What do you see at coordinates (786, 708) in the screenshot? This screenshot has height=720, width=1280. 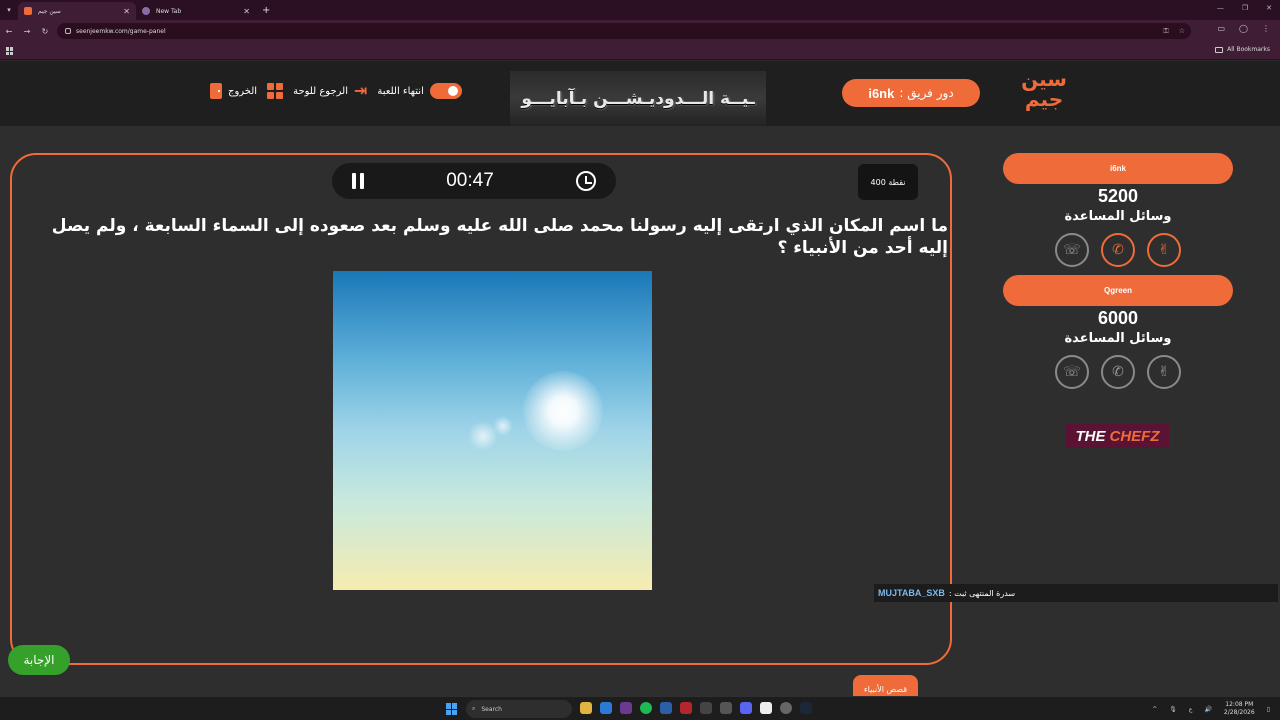 I see `obs-icon` at bounding box center [786, 708].